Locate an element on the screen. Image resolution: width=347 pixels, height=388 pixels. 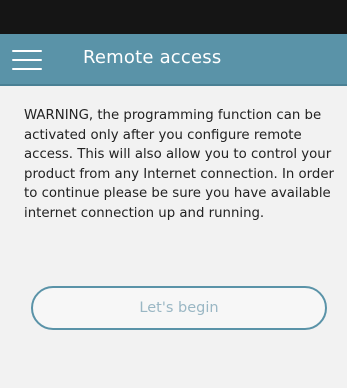
page-title: Remote access is located at coordinates (152, 57).